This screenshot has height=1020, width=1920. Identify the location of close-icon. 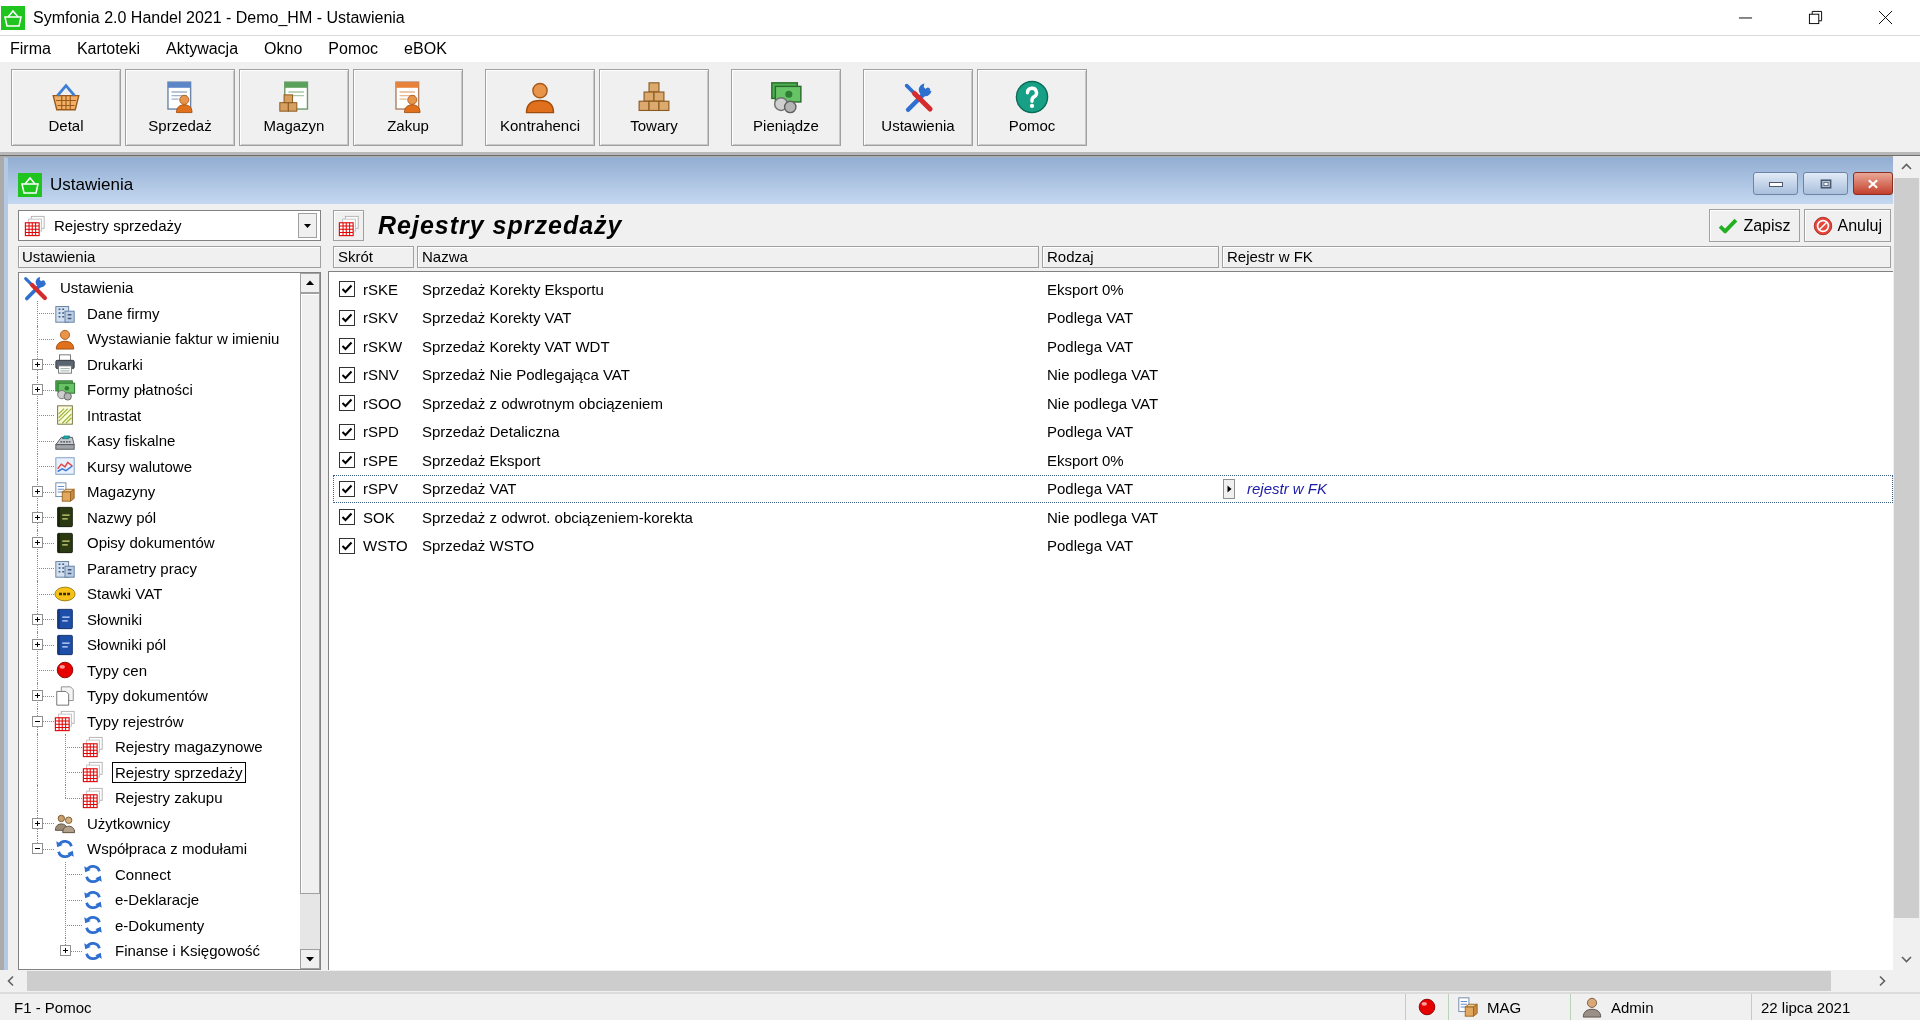
(1885, 17).